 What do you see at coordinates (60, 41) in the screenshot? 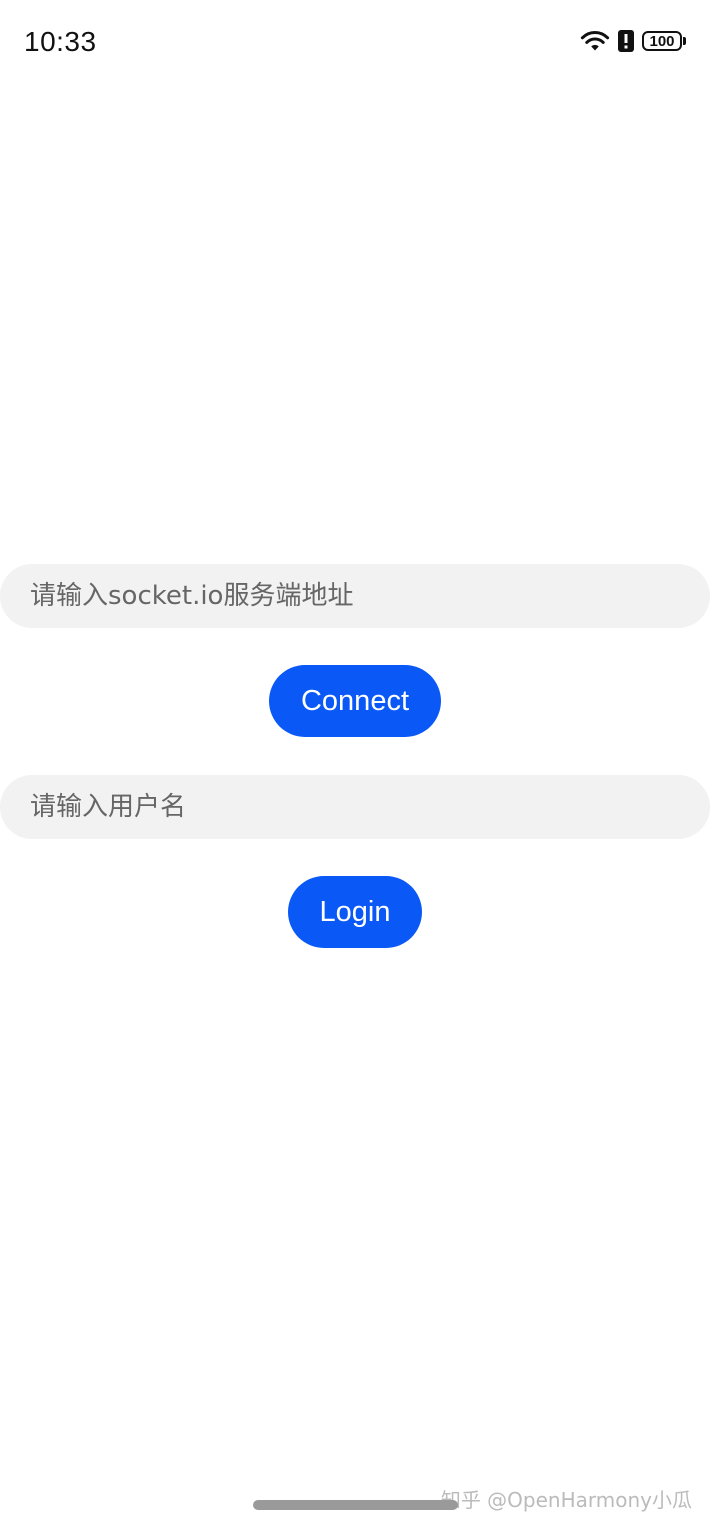
I see `status-time: 10:33` at bounding box center [60, 41].